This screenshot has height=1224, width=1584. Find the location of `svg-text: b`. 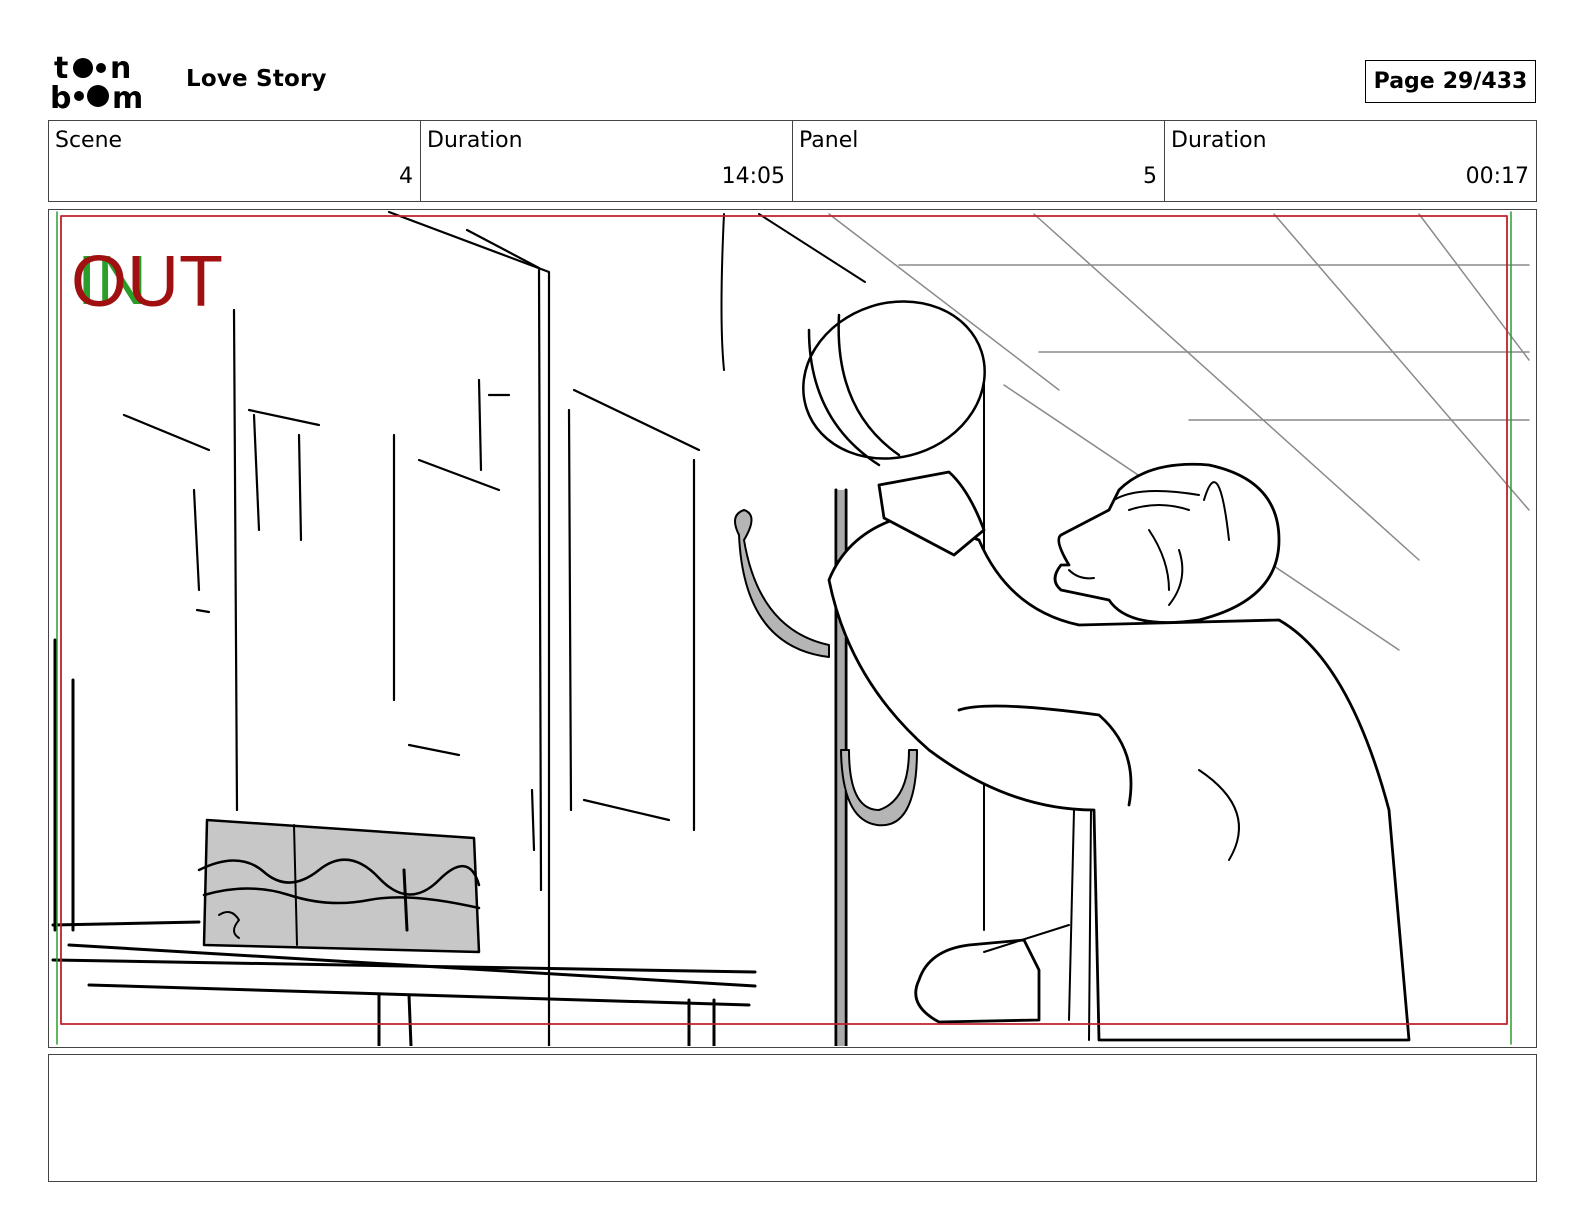

svg-text: b is located at coordinates (60, 96).